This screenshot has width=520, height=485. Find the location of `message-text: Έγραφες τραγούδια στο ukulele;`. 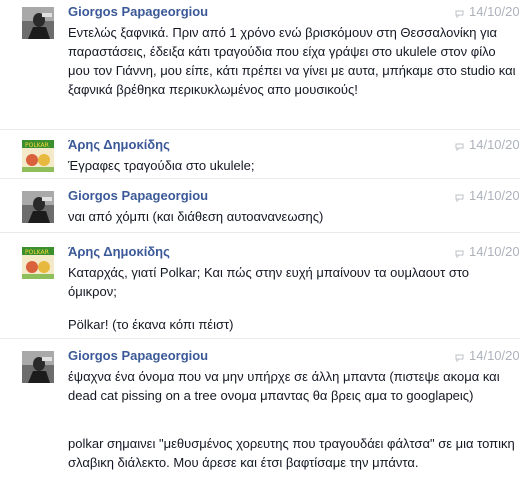

message-text: Έγραφες τραγούδια στο ukulele; is located at coordinates (161, 165).